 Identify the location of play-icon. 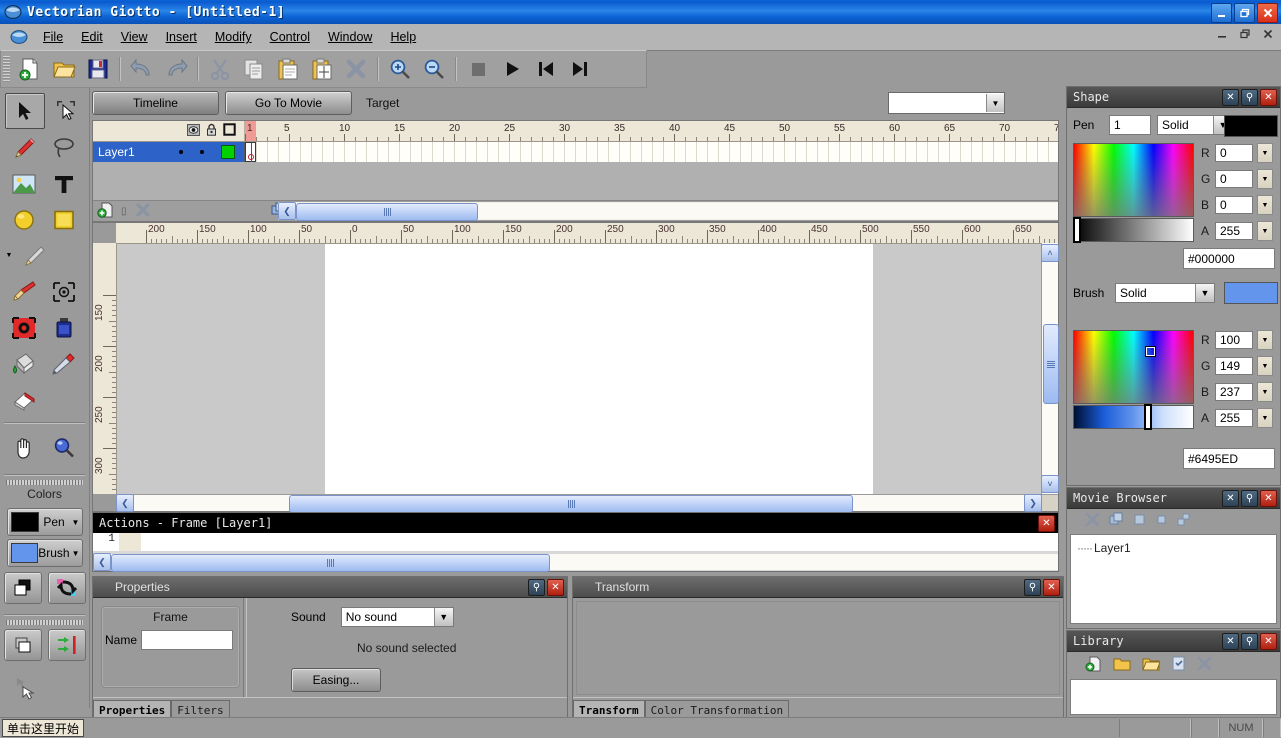
(512, 69).